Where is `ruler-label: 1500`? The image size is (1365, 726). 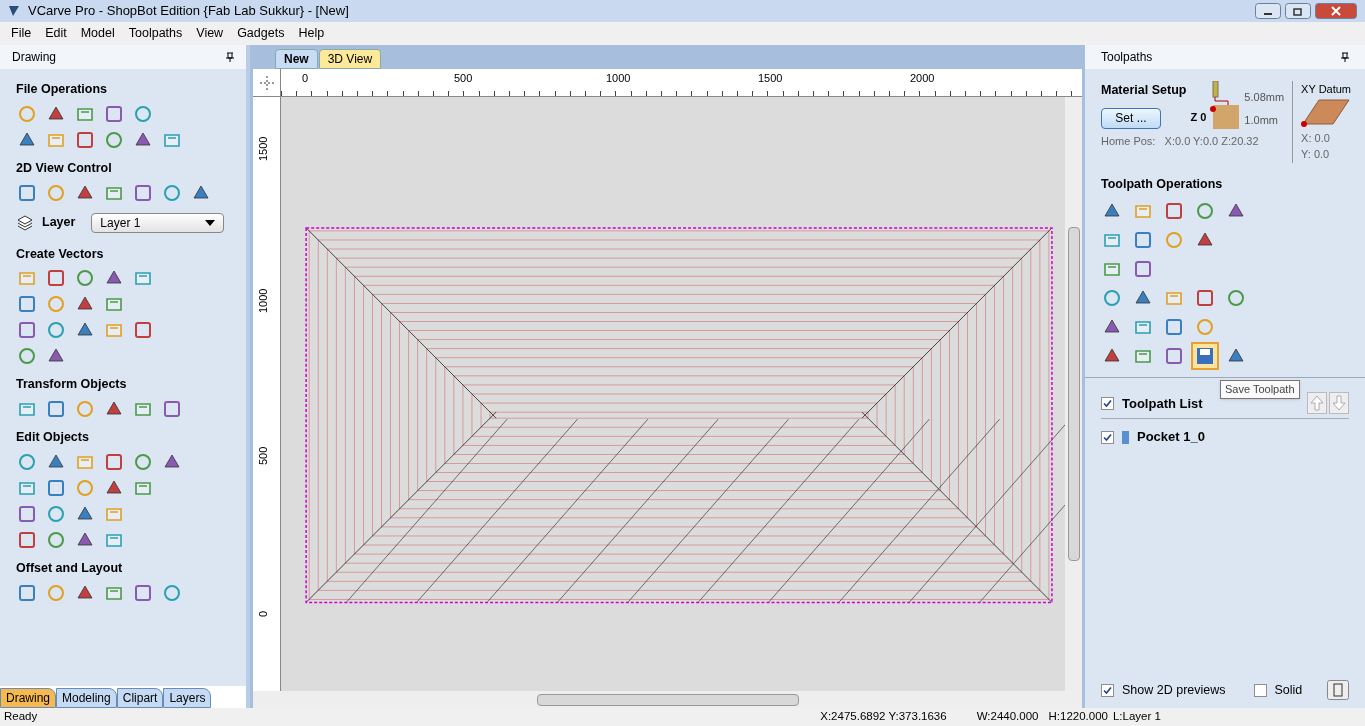 ruler-label: 1500 is located at coordinates (263, 148).